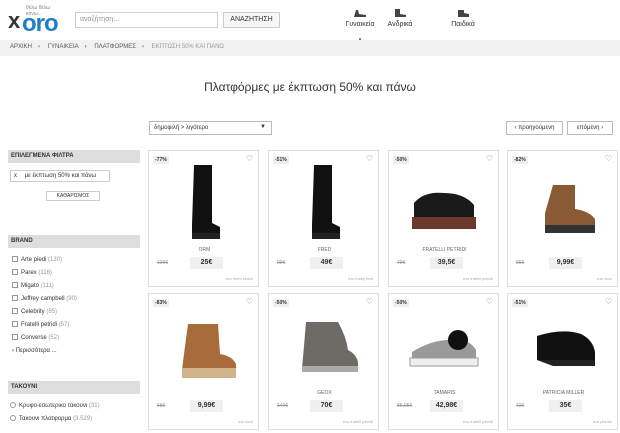  Describe the element at coordinates (94, 406) in the screenshot. I see `heel-count: (31)` at that location.